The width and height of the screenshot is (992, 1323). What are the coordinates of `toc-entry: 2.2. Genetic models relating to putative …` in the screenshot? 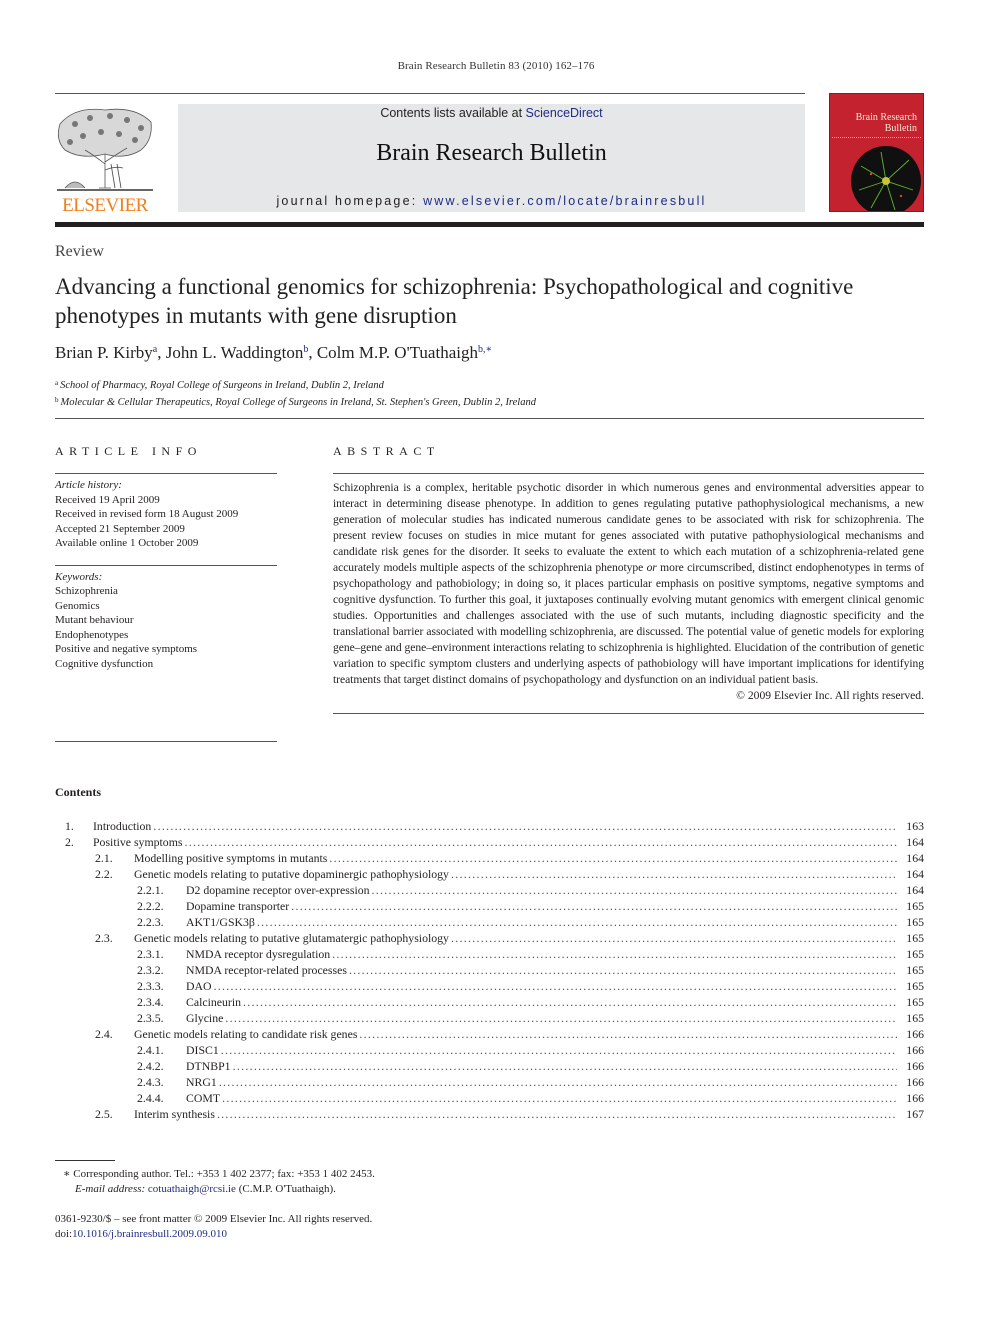 It's located at (489, 874).